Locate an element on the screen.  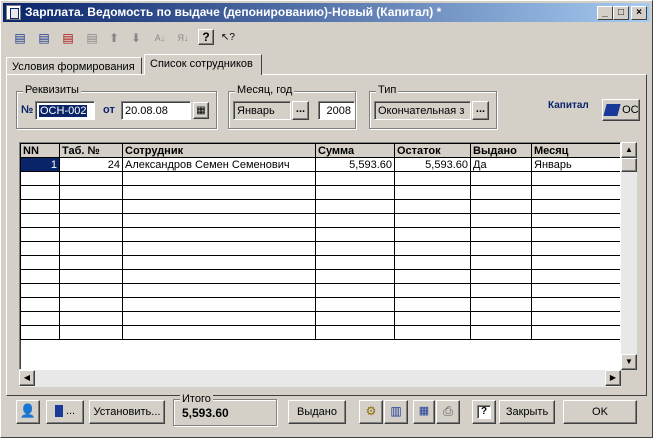
employee-card-button: 👤 is located at coordinates (28, 412).